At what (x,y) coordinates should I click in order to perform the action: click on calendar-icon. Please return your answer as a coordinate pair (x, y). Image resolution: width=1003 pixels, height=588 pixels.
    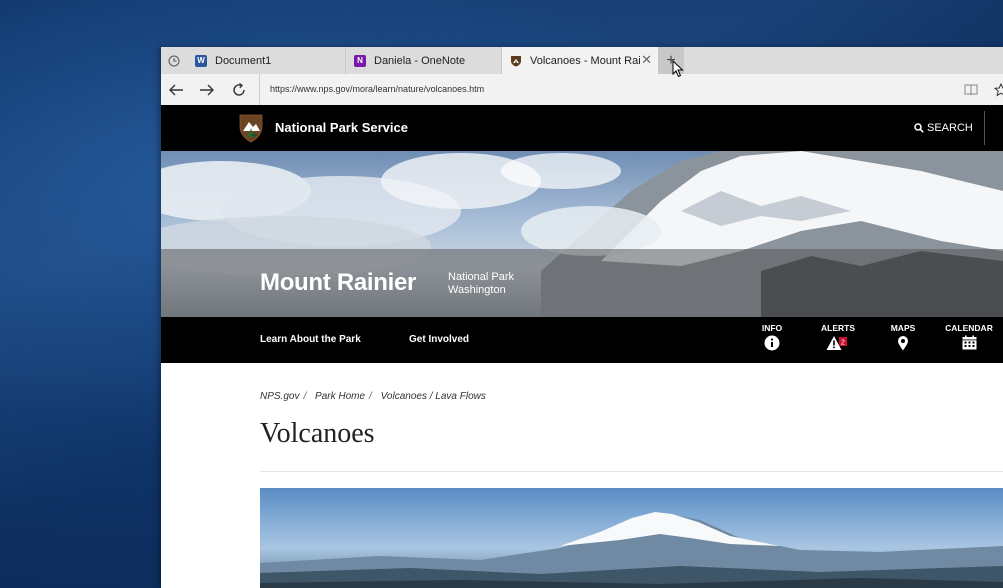
    Looking at the image, I should click on (969, 342).